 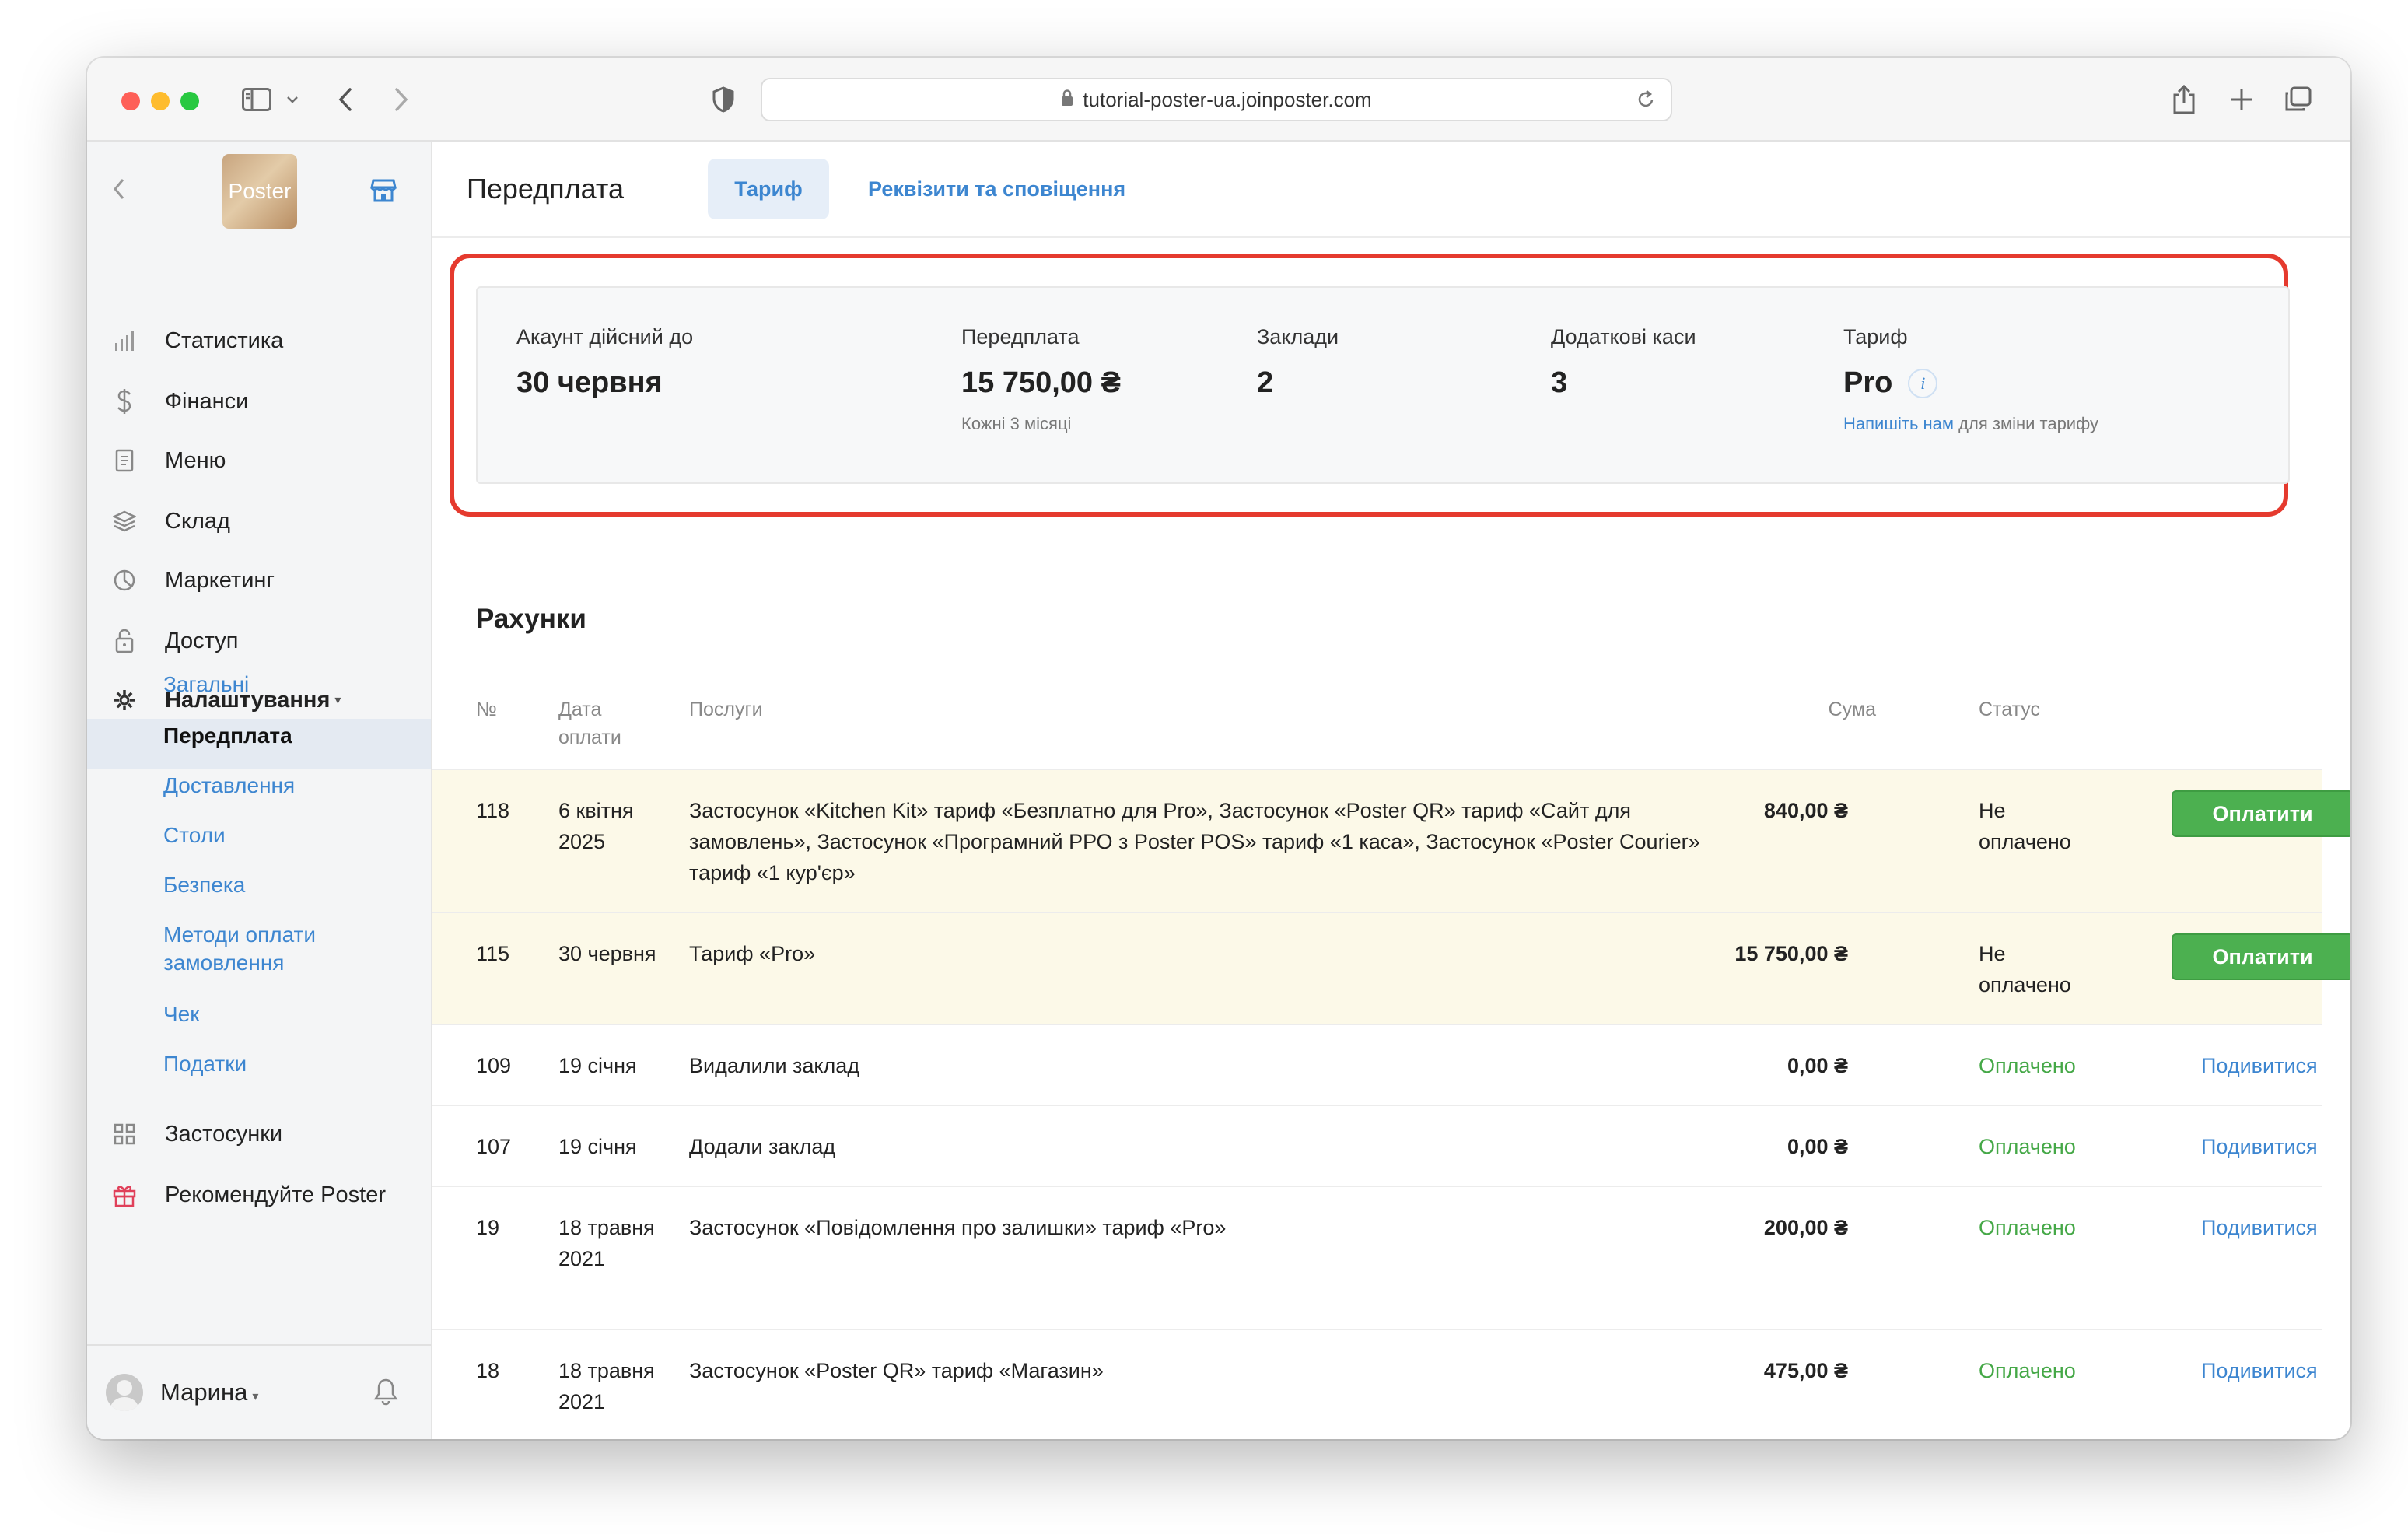 What do you see at coordinates (494, 1146) in the screenshot?
I see `invoice-number: 107` at bounding box center [494, 1146].